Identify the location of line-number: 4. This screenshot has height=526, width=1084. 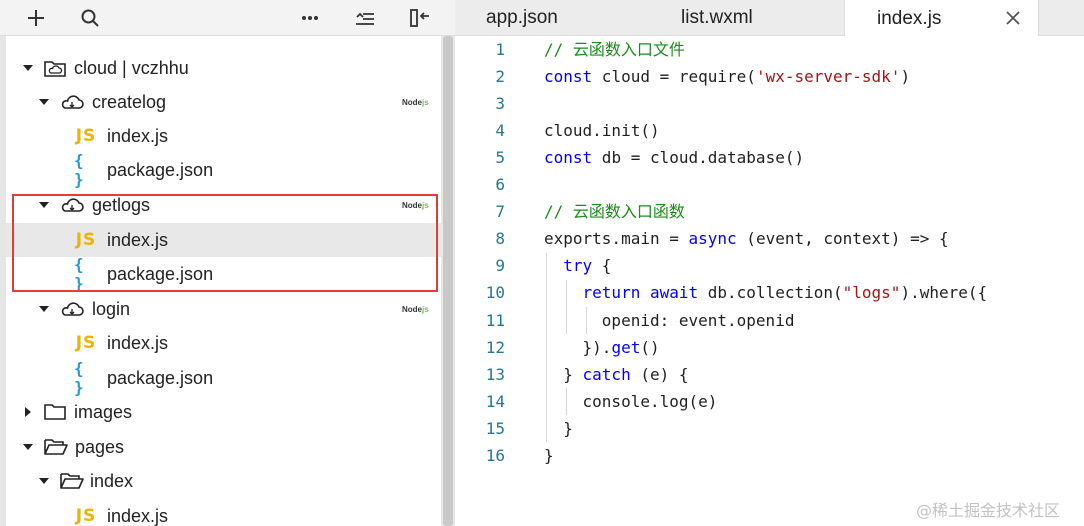
(500, 131).